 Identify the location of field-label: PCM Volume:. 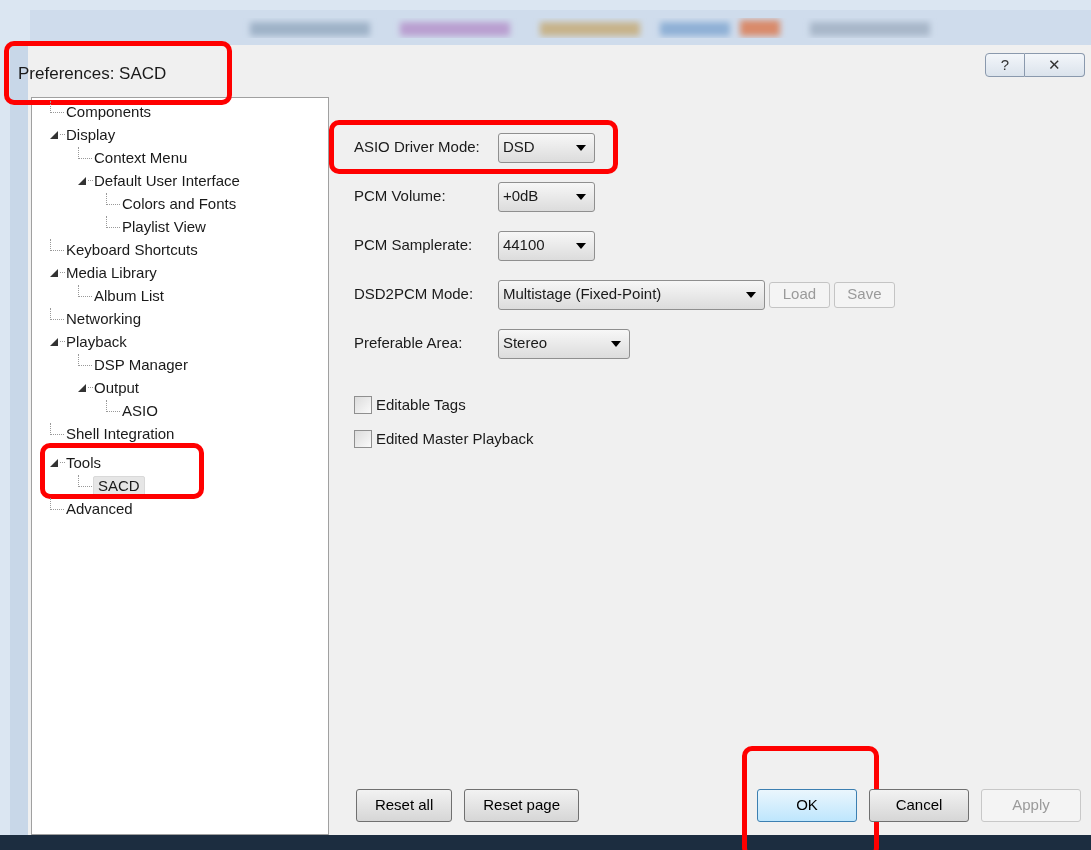
(400, 196).